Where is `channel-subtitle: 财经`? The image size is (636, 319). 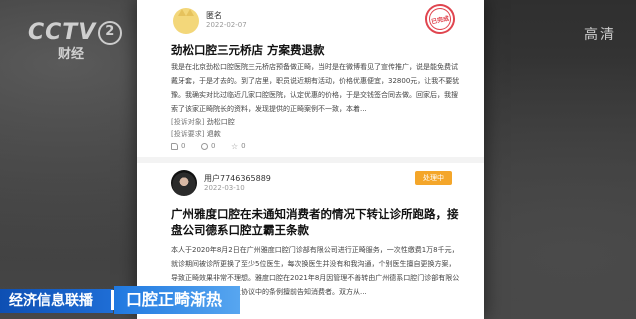 channel-subtitle: 财经 is located at coordinates (71, 54).